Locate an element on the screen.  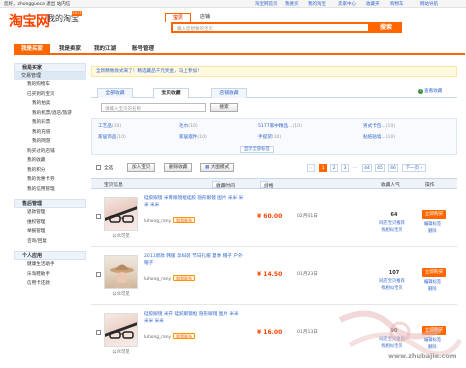
logo-badge: 2011 is located at coordinates (77, 13).